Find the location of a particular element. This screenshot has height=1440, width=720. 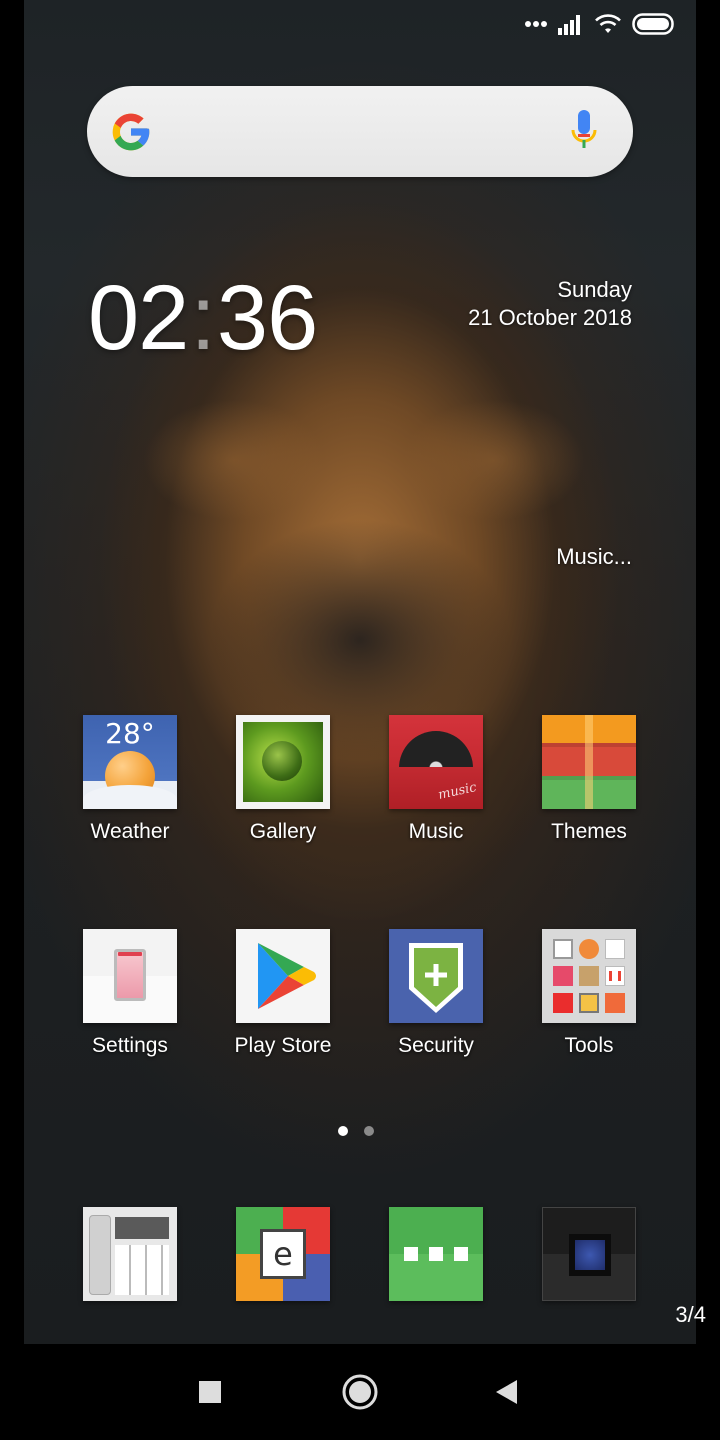

clock-hours: 02 is located at coordinates (138, 318).